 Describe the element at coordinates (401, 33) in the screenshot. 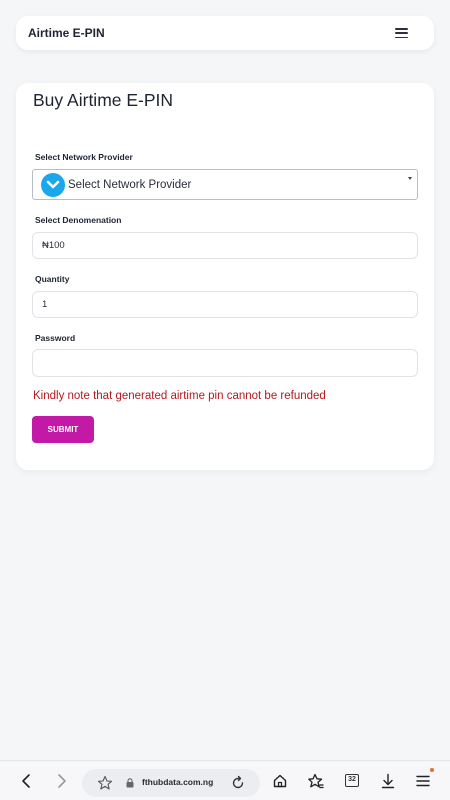

I see `hamburger-menu-icon` at that location.